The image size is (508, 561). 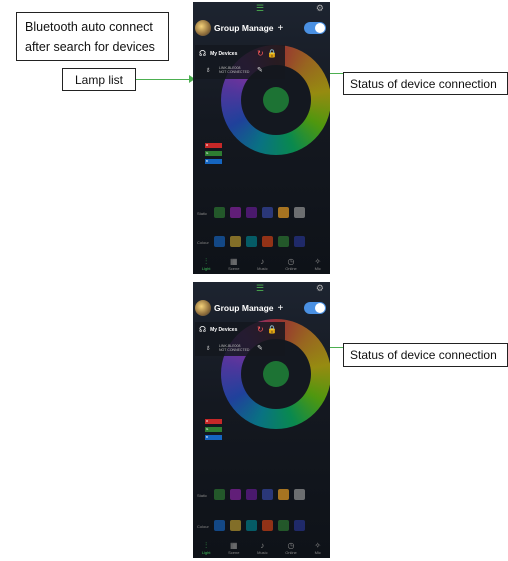 I want to click on status-bar: ☰ ⚙, so click(x=261, y=289).